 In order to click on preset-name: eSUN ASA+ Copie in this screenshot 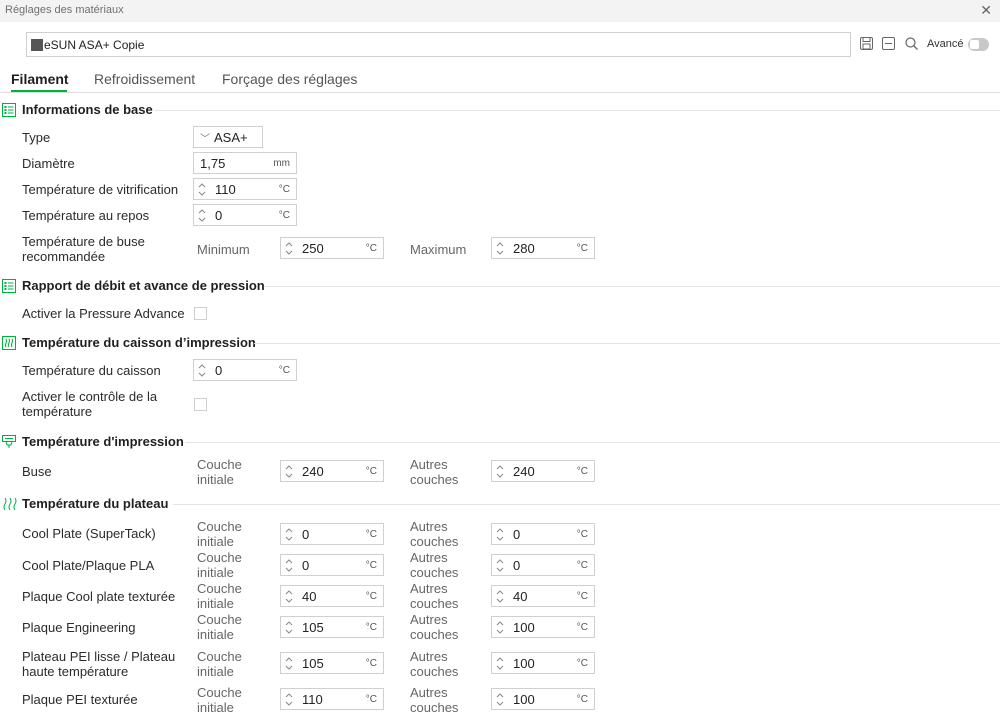, I will do `click(94, 45)`.